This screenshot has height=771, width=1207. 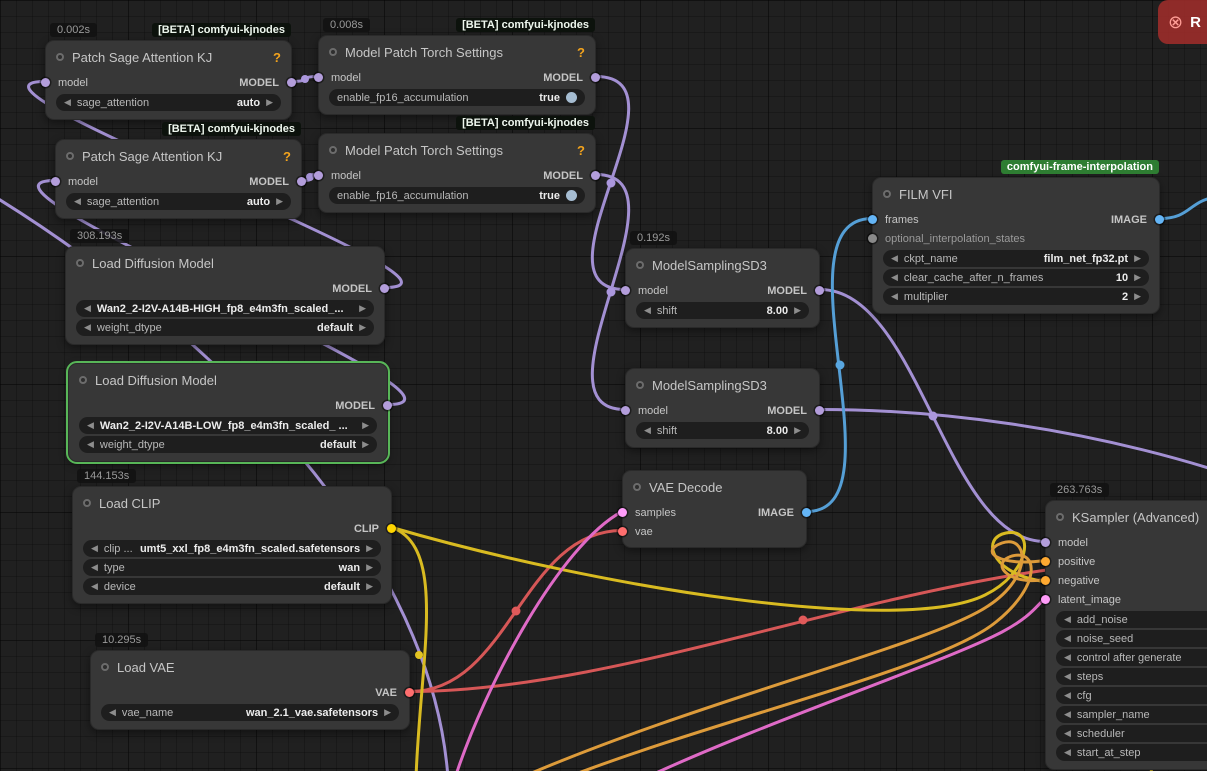 I want to click on node-title: Load VAE, so click(x=250, y=667).